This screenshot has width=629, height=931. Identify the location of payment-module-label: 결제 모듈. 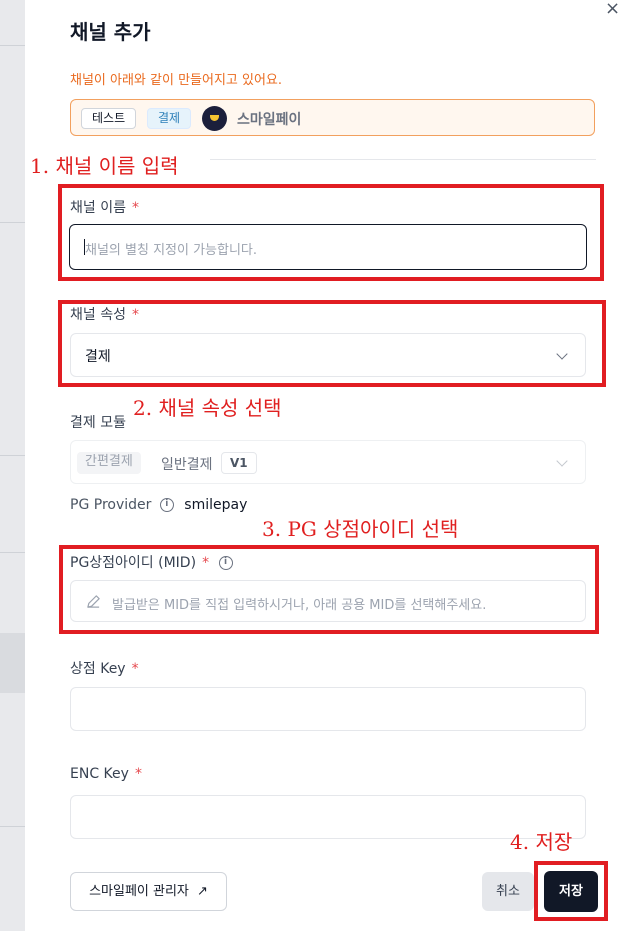
(98, 423).